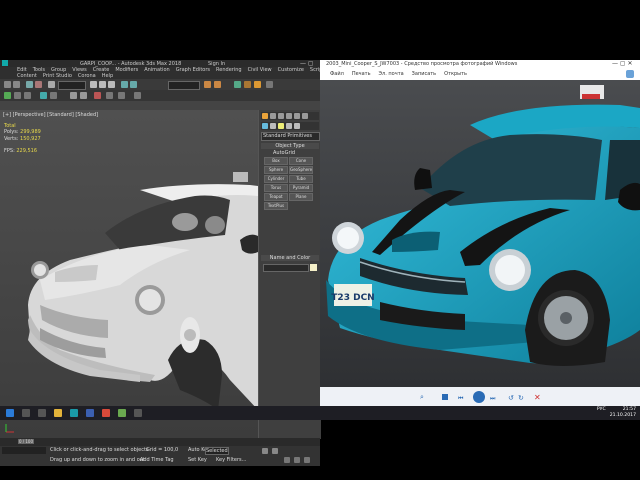 Image resolution: width=640 pixels, height=480 pixels. What do you see at coordinates (276, 170) in the screenshot?
I see `primitive-button: Sphere` at bounding box center [276, 170].